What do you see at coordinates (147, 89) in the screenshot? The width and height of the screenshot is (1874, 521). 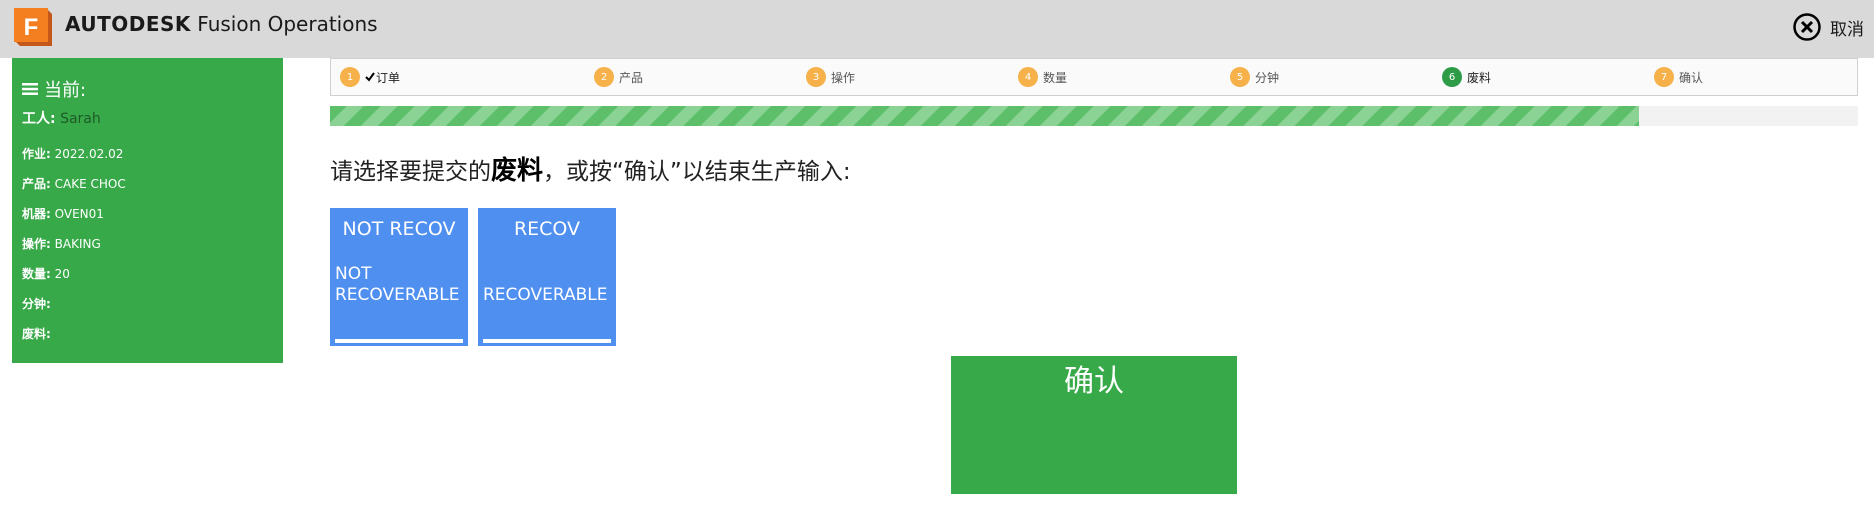 I see `panel-title: 当前:` at bounding box center [147, 89].